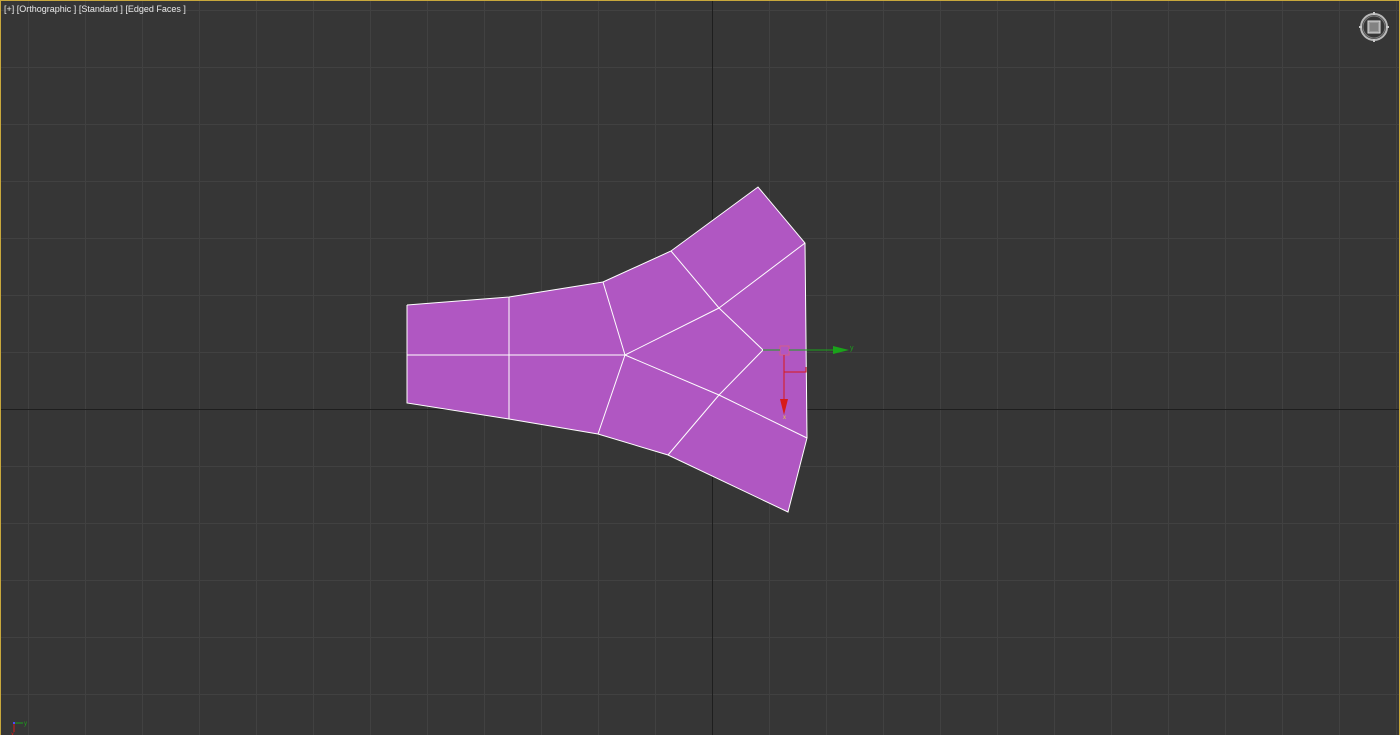 Image resolution: width=1400 pixels, height=735 pixels. What do you see at coordinates (1374, 27) in the screenshot?
I see `viewcube-icon` at bounding box center [1374, 27].